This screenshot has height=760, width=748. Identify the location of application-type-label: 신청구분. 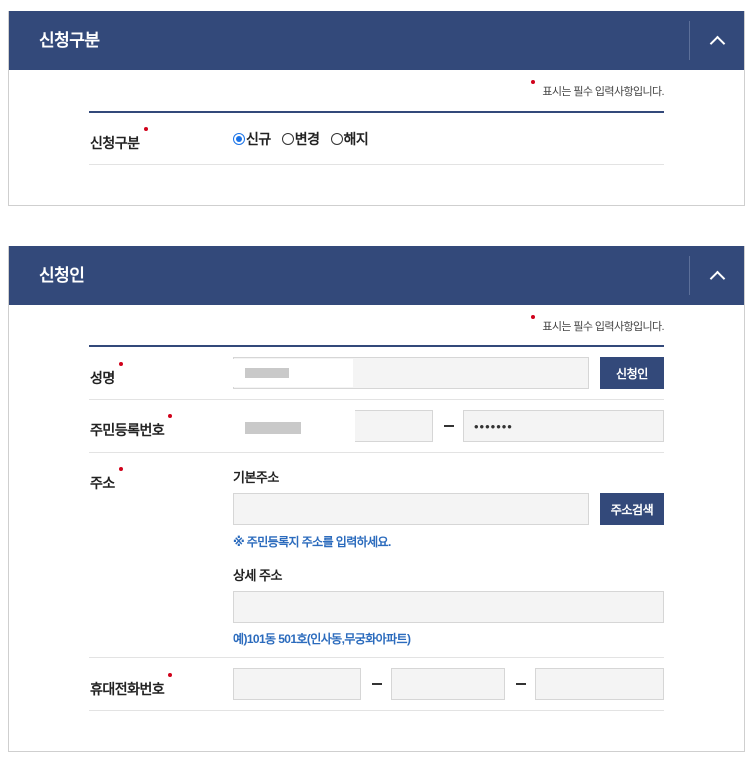
(119, 140).